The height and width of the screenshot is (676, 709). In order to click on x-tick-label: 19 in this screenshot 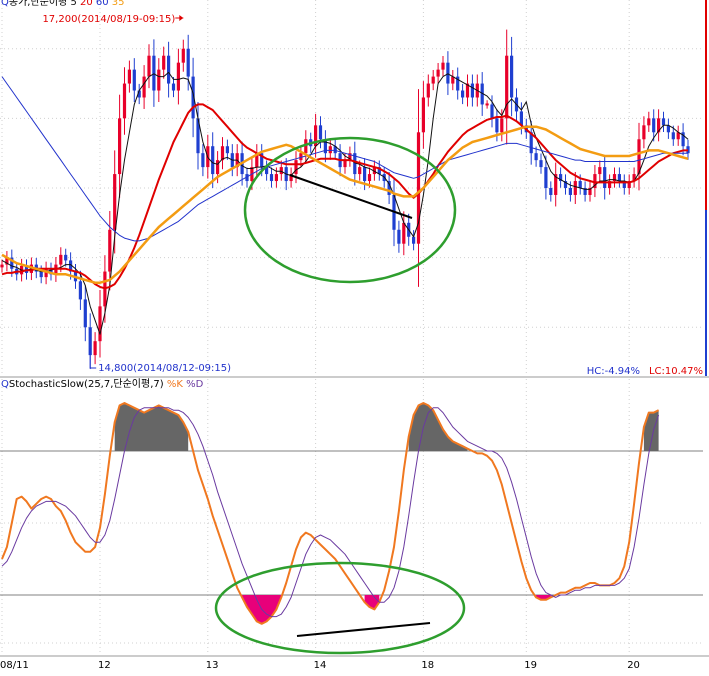, I will do `click(530, 665)`.